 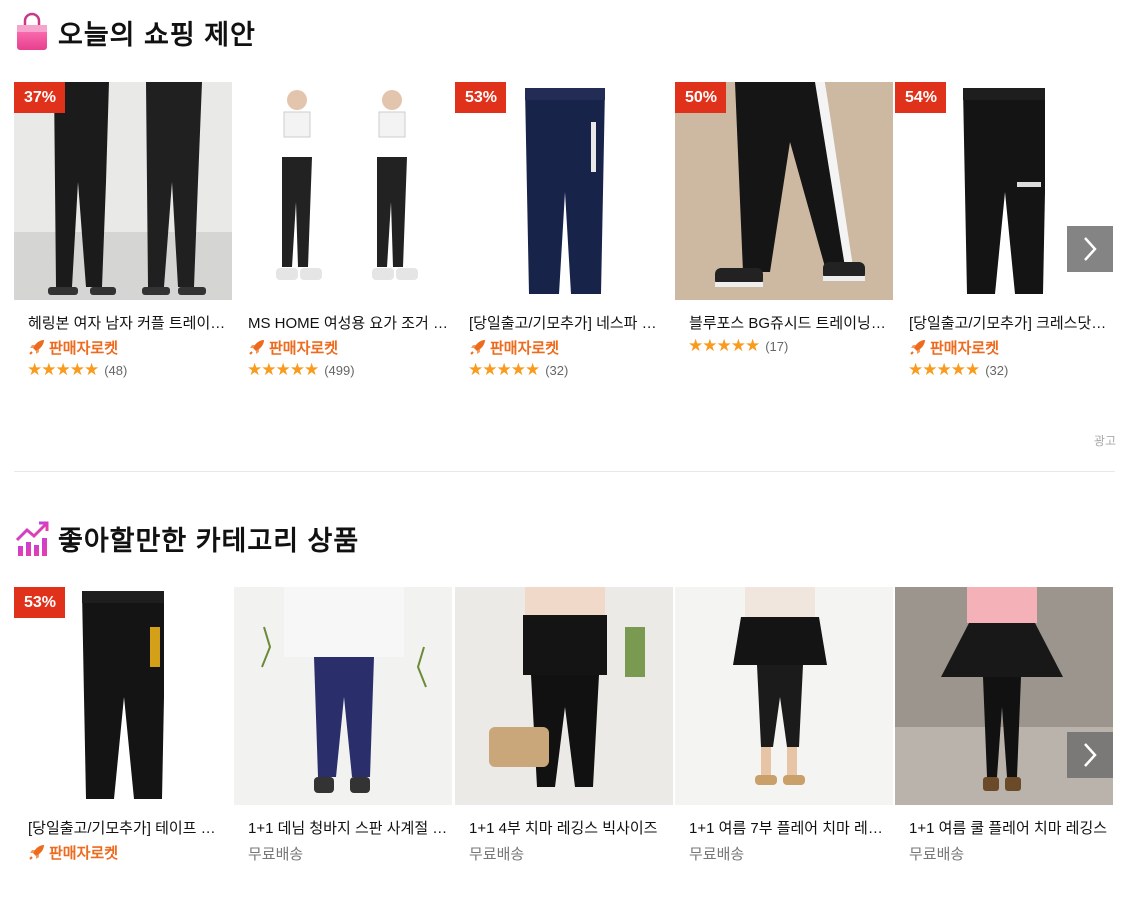 I want to click on product-card: 1+1 여름 쿨 플레어 치마 레깅스 무료배송, so click(x=1004, y=725).